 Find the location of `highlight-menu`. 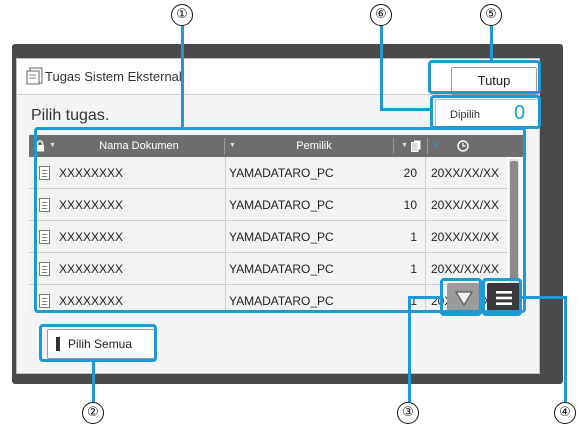

highlight-menu is located at coordinates (502, 297).